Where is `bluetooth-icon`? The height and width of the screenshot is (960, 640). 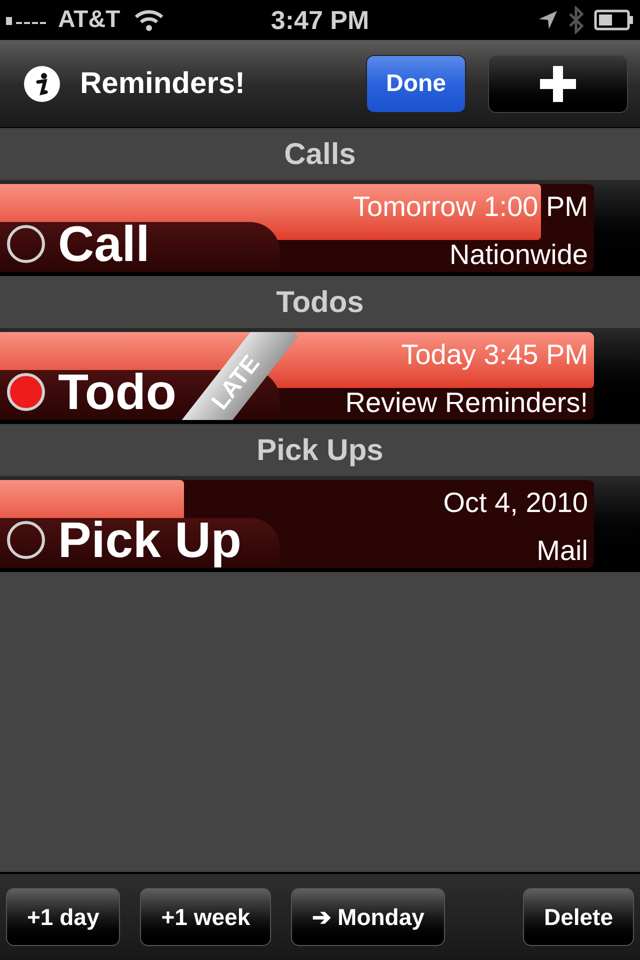
bluetooth-icon is located at coordinates (576, 20).